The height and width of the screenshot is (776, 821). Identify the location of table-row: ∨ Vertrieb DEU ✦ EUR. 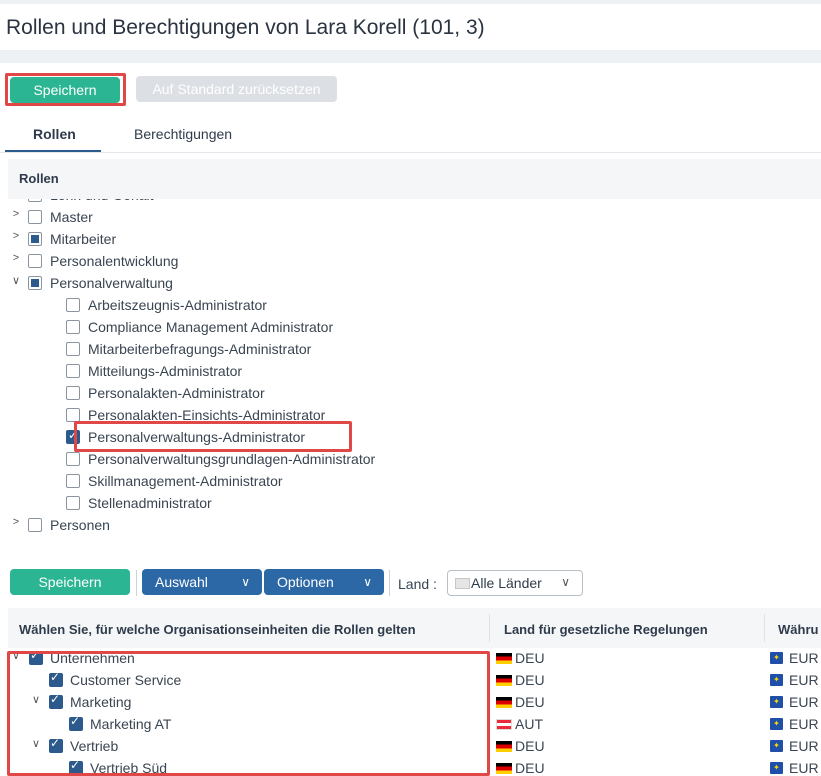
(414, 746).